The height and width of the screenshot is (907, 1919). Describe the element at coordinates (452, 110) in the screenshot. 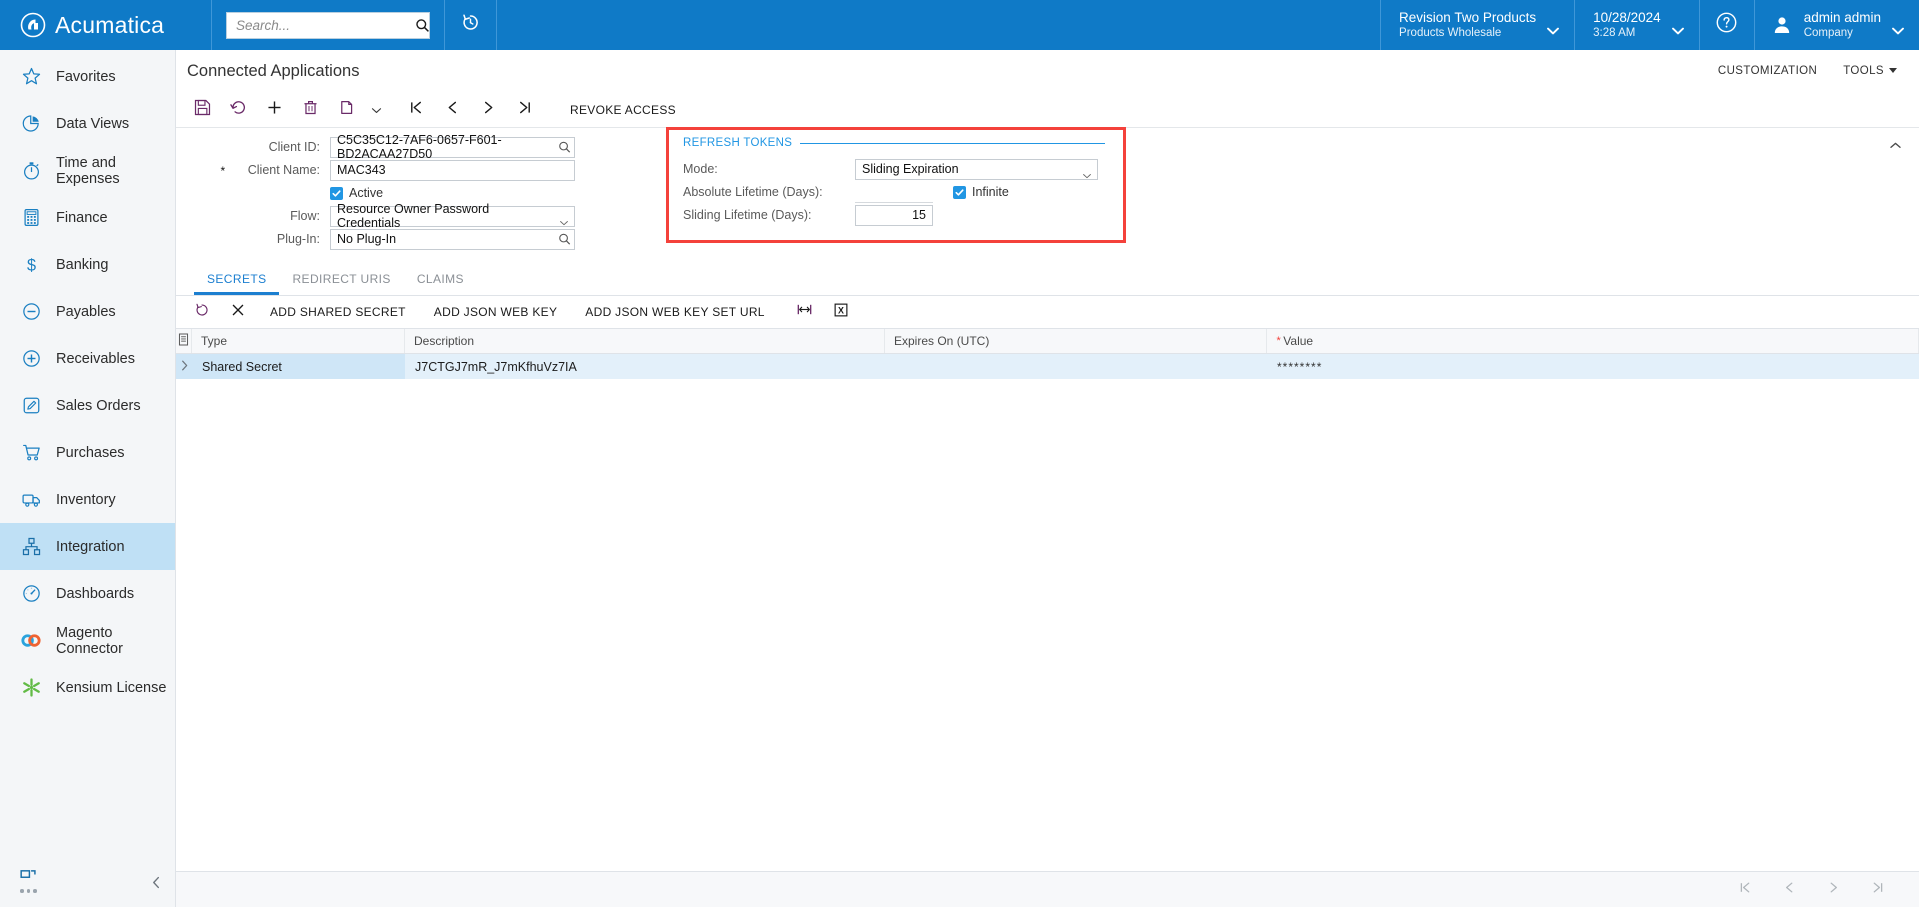

I see `previous-record-button` at that location.